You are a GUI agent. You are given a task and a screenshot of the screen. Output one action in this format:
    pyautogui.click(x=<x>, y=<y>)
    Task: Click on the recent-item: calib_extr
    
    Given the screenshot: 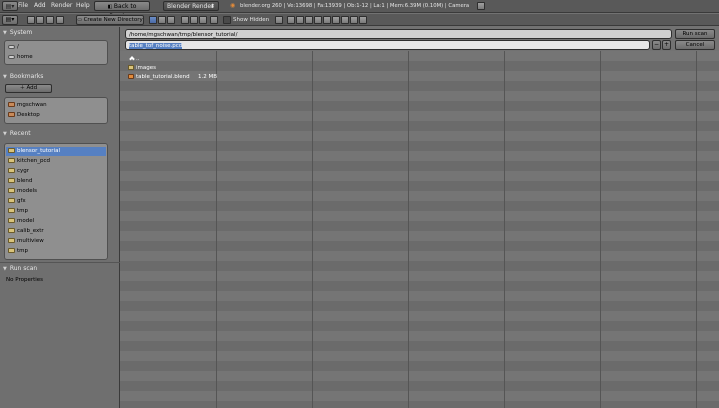 What is the action you would take?
    pyautogui.click(x=26, y=231)
    